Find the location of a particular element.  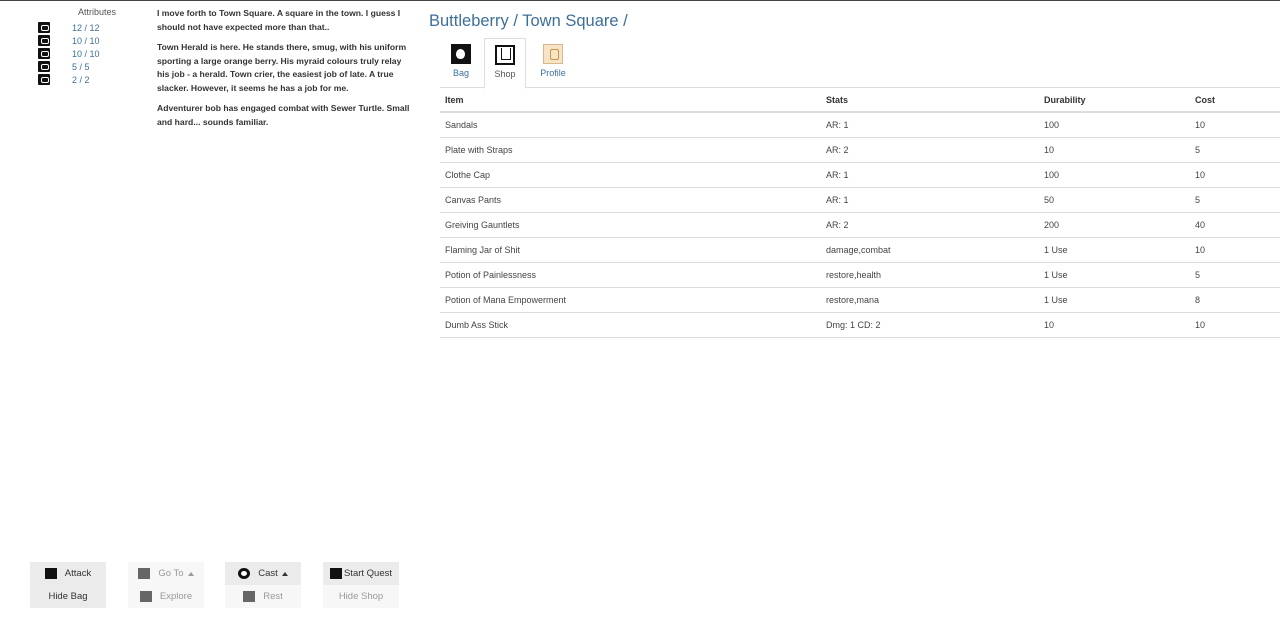

rest-button: Rest is located at coordinates (263, 596).